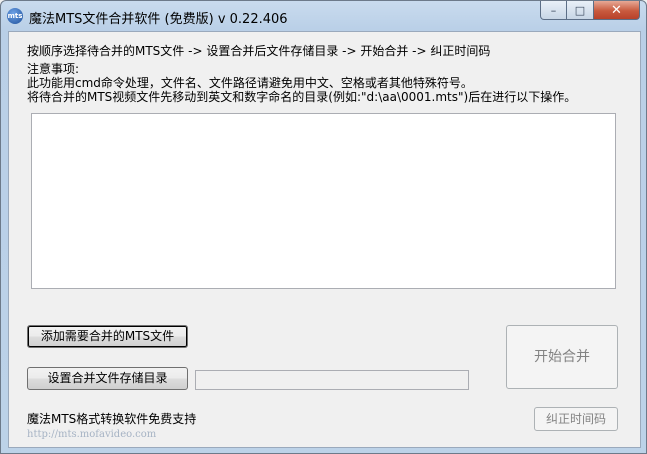  I want to click on fix-timecode-button: 纠正时间码, so click(576, 419).